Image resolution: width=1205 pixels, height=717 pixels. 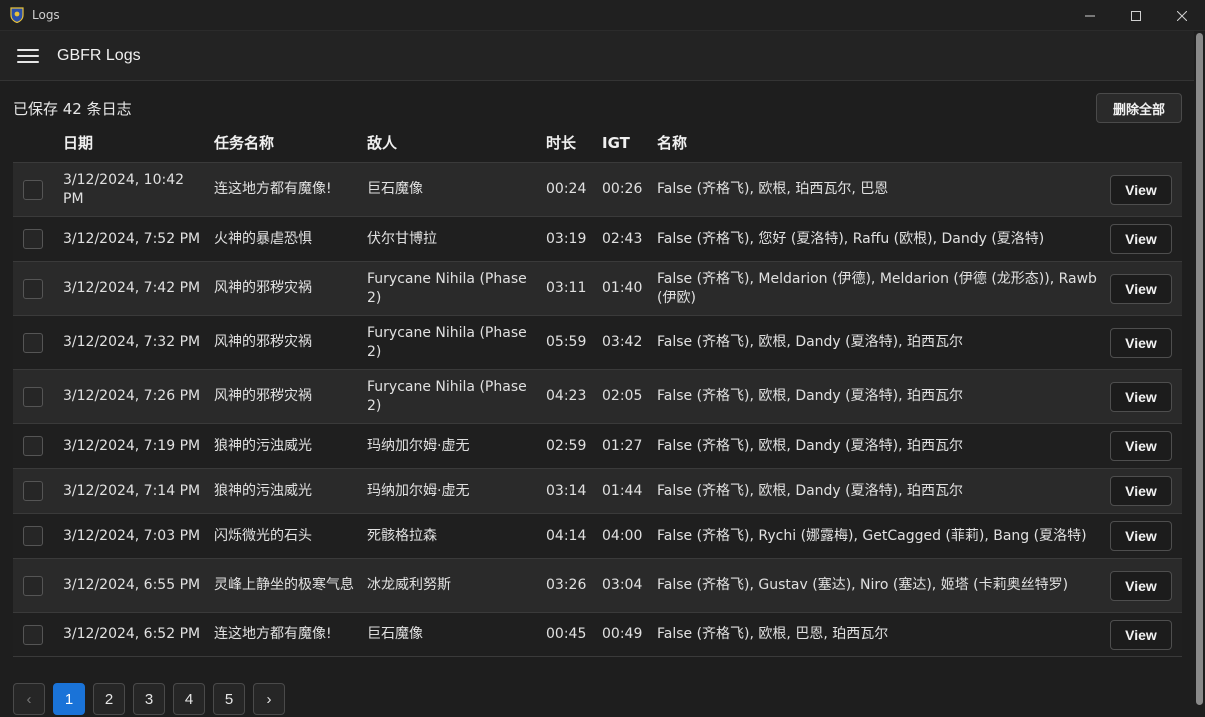 I want to click on column-header-igt: IGT, so click(x=616, y=144).